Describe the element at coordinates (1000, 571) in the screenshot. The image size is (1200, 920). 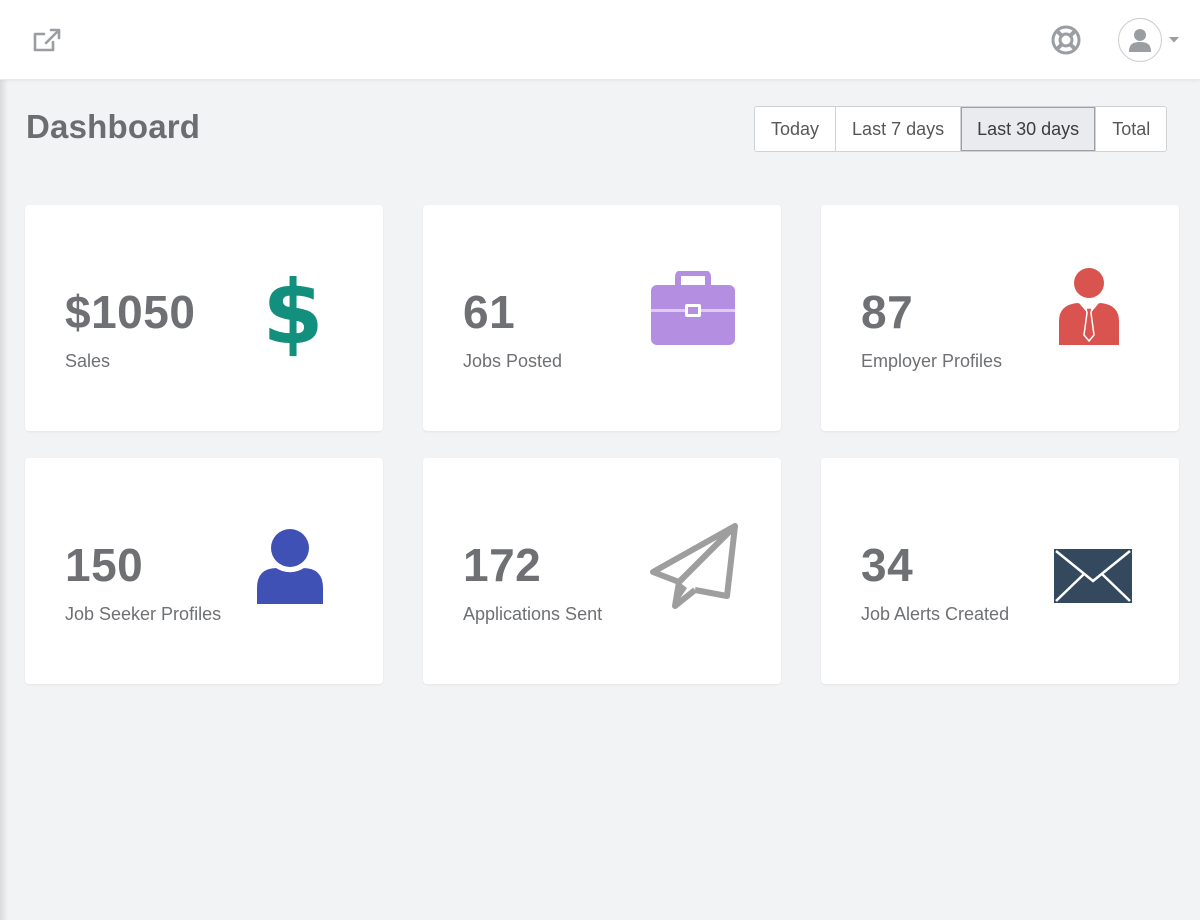
I see `stat-card-job-alerts-created: 34 Job Alerts Created` at that location.